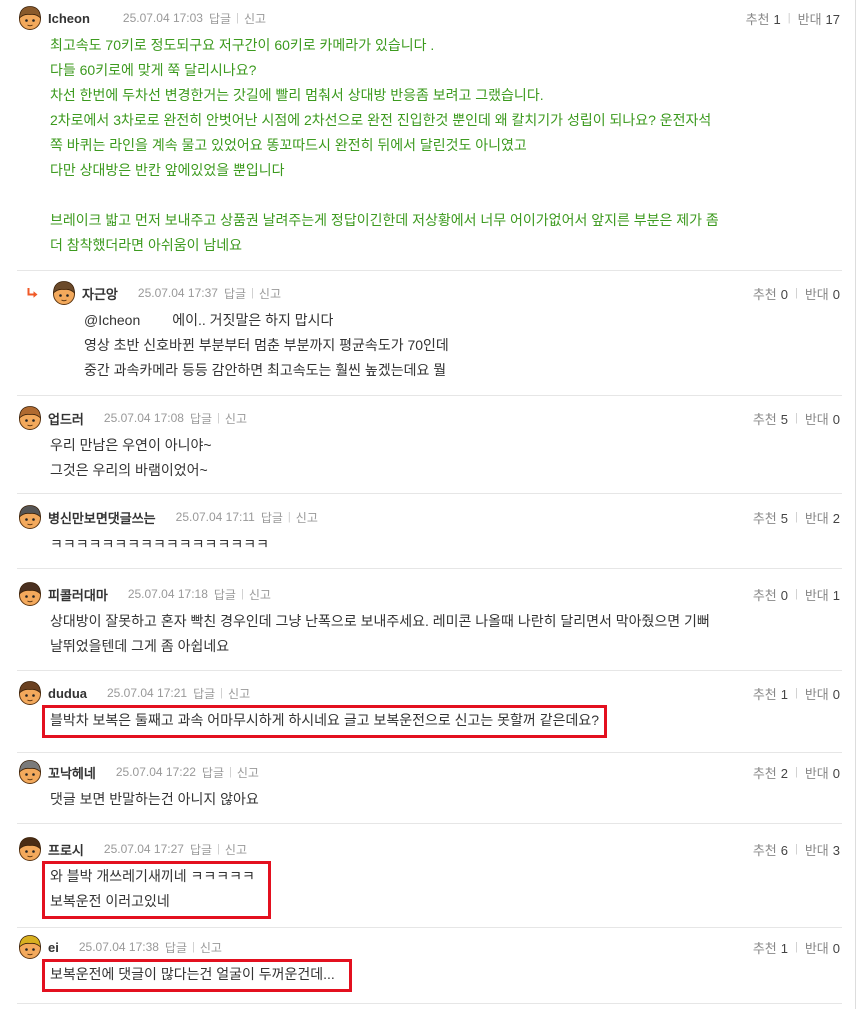  Describe the element at coordinates (69, 18) in the screenshot. I see `username: Icheon` at that location.